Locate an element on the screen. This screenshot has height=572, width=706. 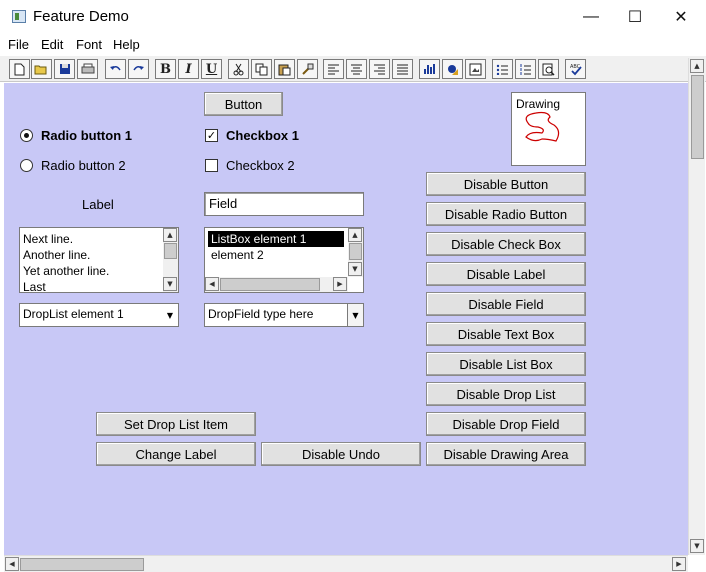
drop-list-value: DropList element 1 is located at coordinates (73, 314).